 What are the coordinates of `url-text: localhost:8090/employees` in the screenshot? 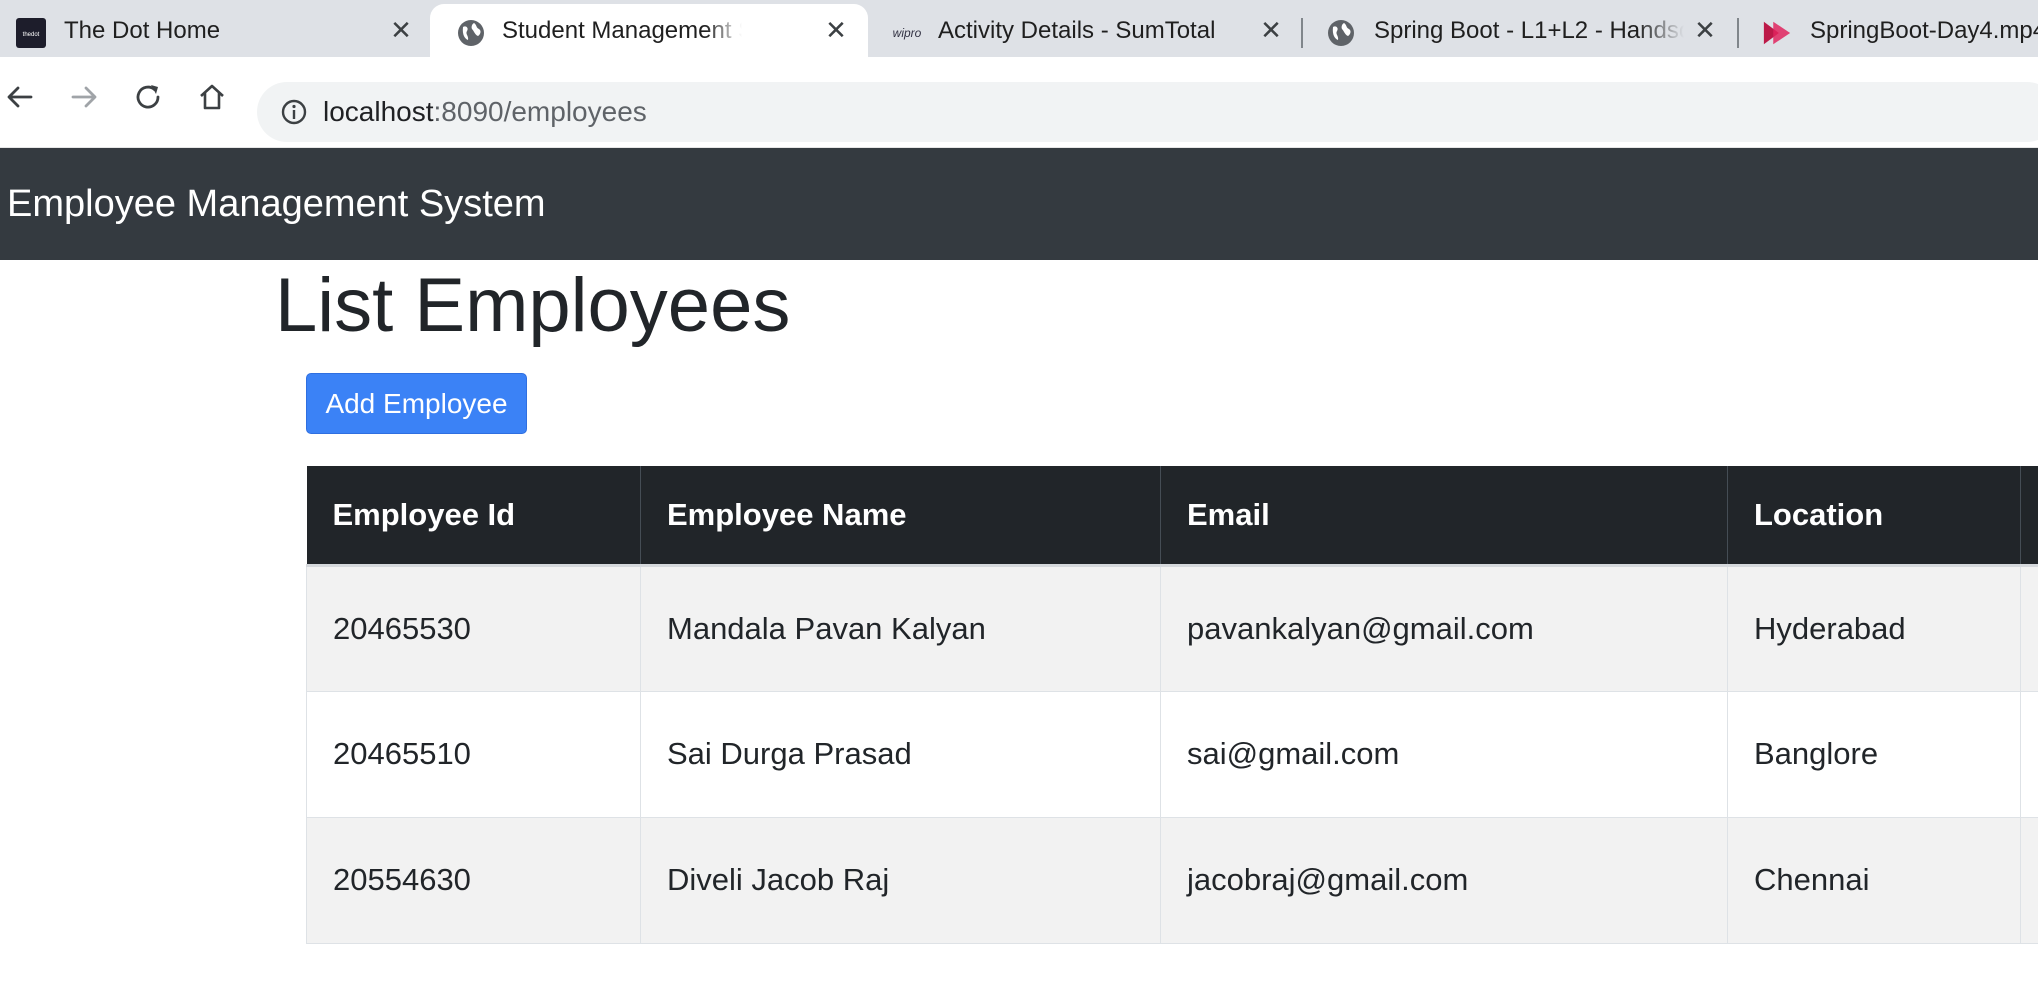 It's located at (485, 112).